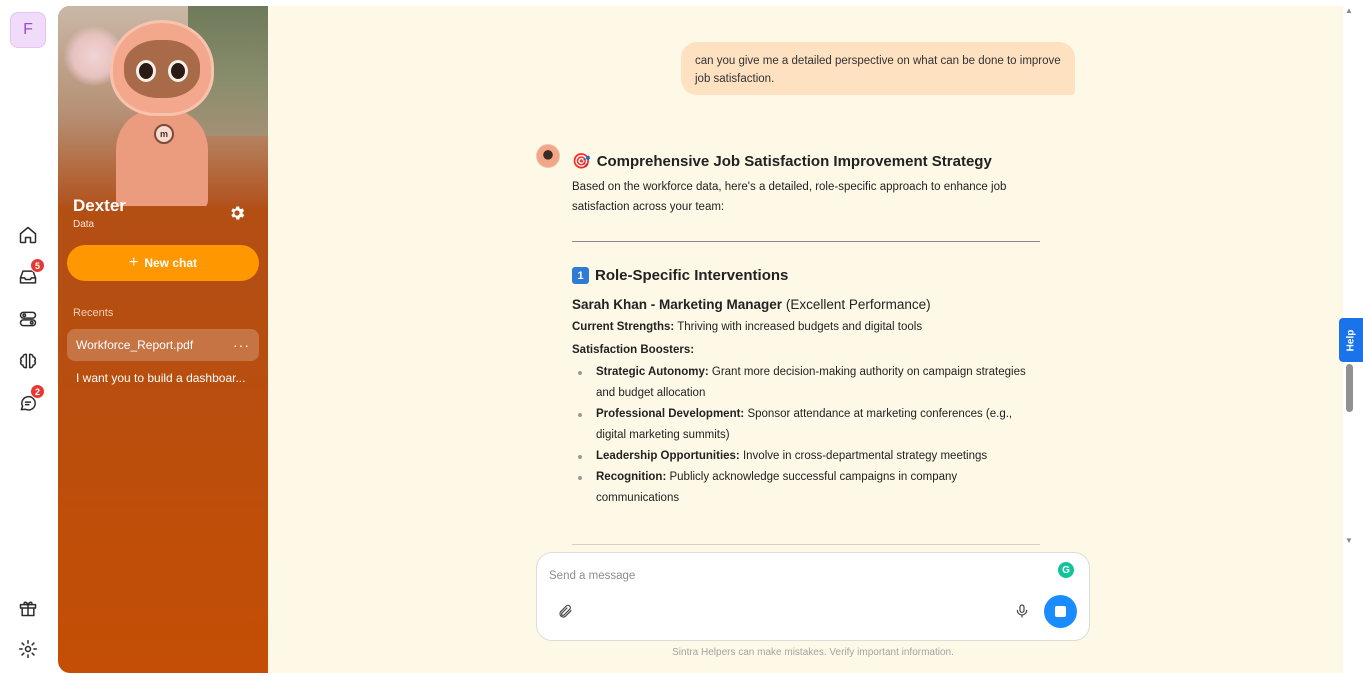  I want to click on chat-scrollbar: ▲ ▼, so click(1350, 278).